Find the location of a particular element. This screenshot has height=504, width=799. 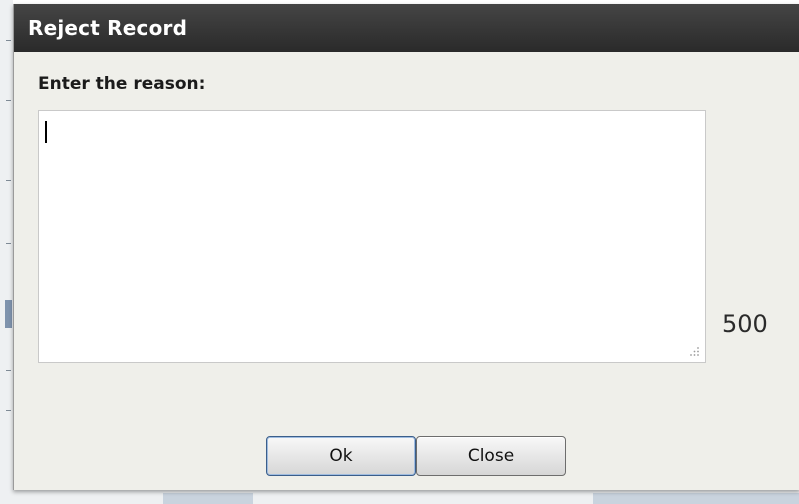

dialog-titlebar: Reject Record is located at coordinates (406, 28).